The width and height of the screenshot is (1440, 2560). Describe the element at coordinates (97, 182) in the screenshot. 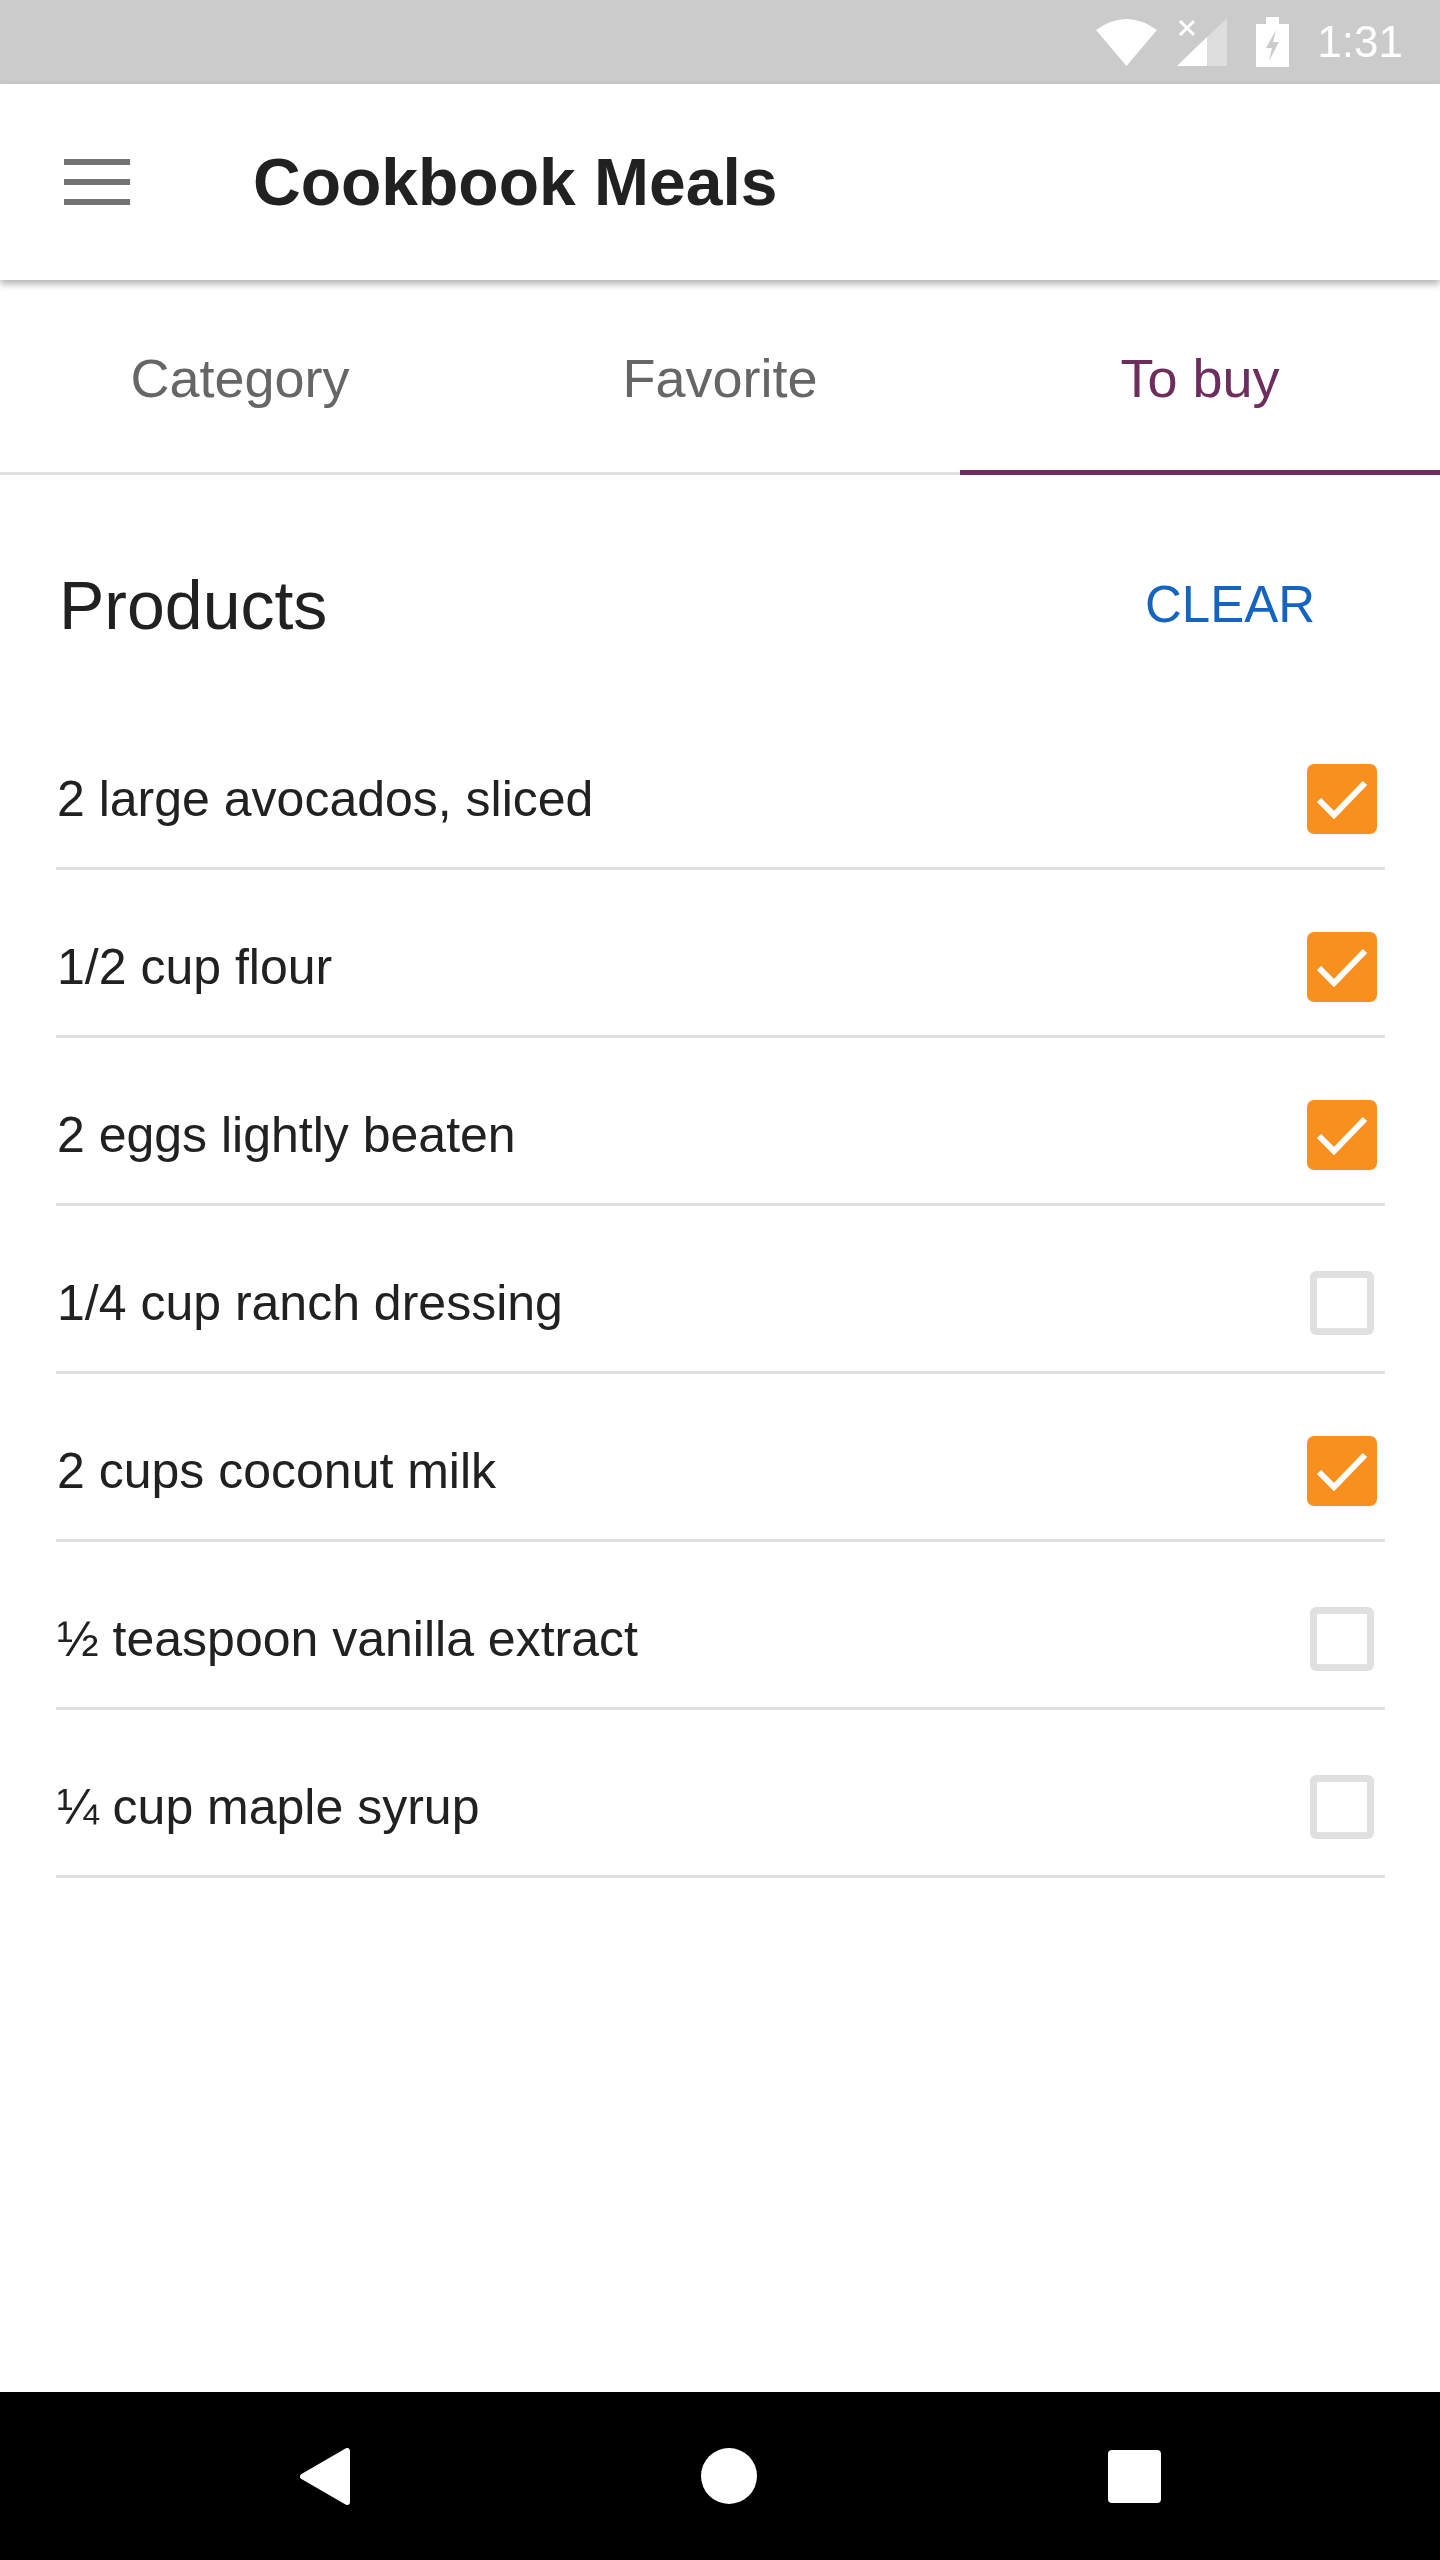

I see `menu-icon` at that location.